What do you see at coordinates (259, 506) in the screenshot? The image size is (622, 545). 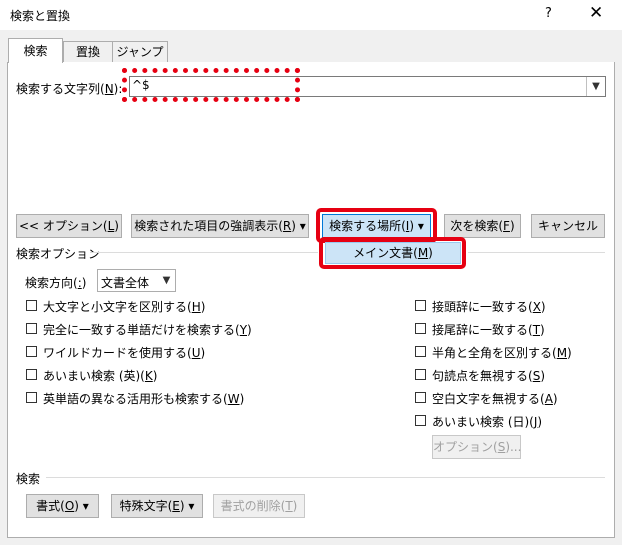 I see `clear-format-button: 書式の削除(T)` at bounding box center [259, 506].